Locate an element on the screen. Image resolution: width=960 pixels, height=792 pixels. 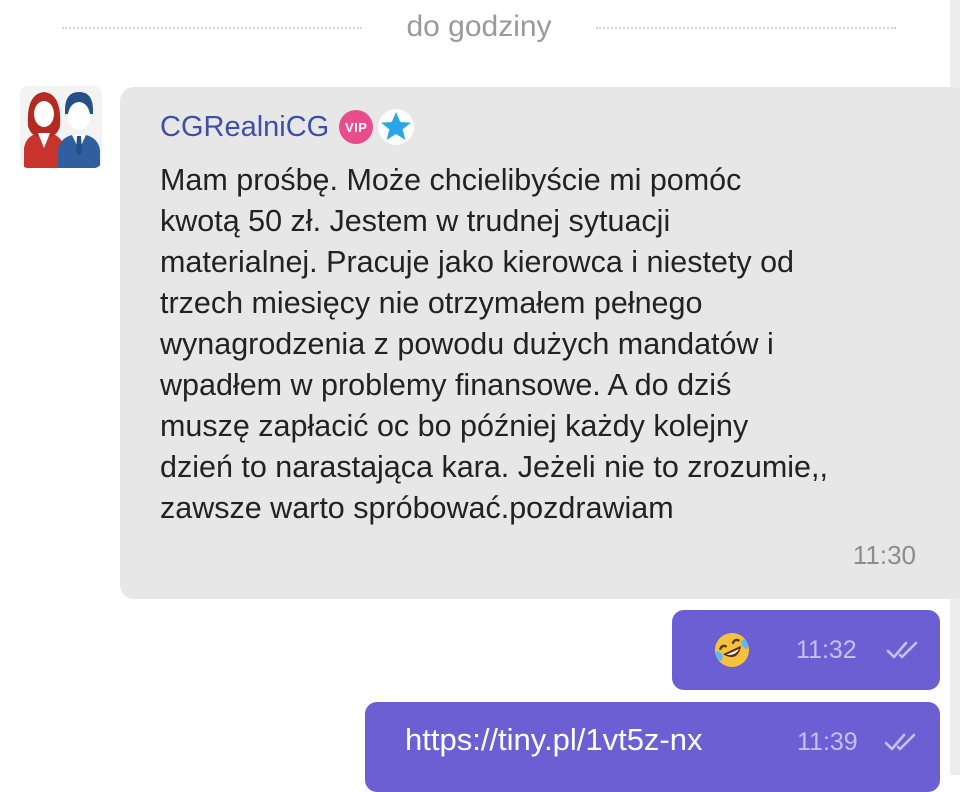
outgoing-message-time: 11:32 is located at coordinates (826, 650).